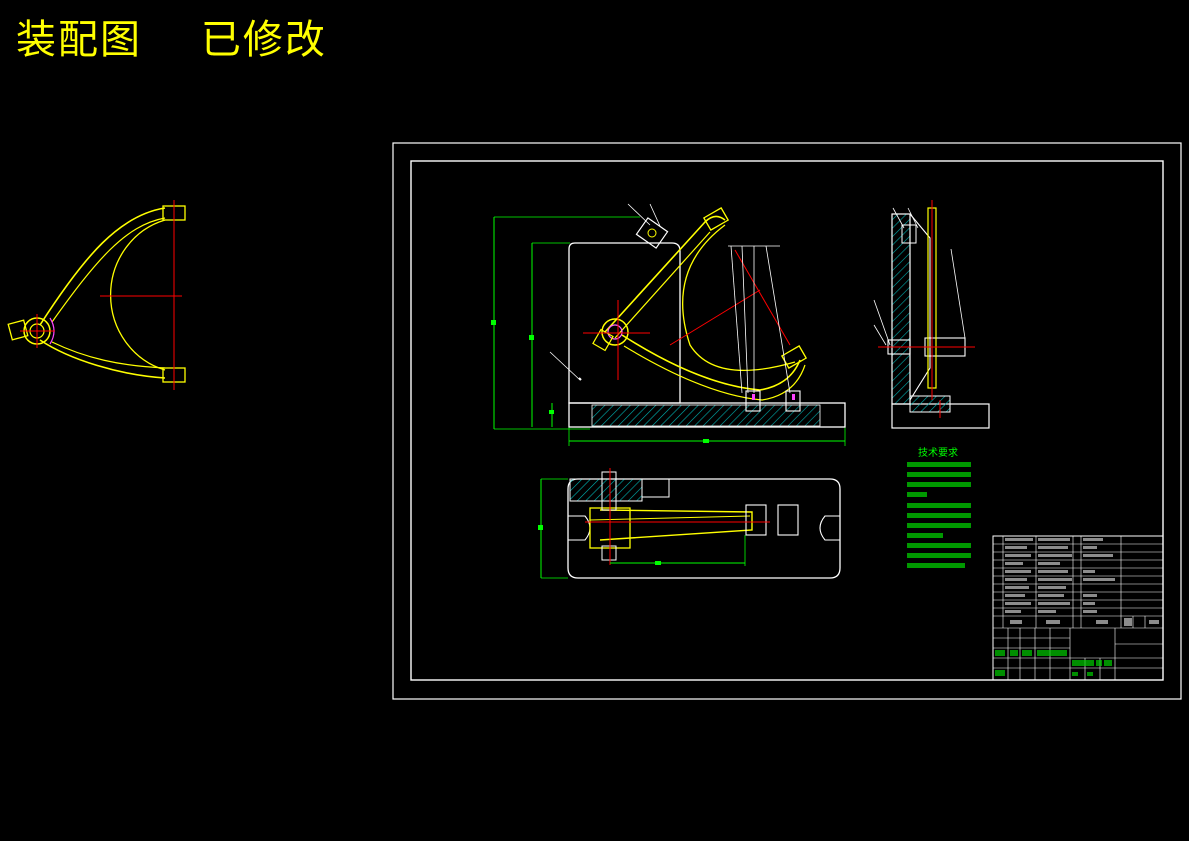 Image resolution: width=1189 pixels, height=841 pixels. Describe the element at coordinates (668, 324) in the screenshot. I see `front-view` at that location.